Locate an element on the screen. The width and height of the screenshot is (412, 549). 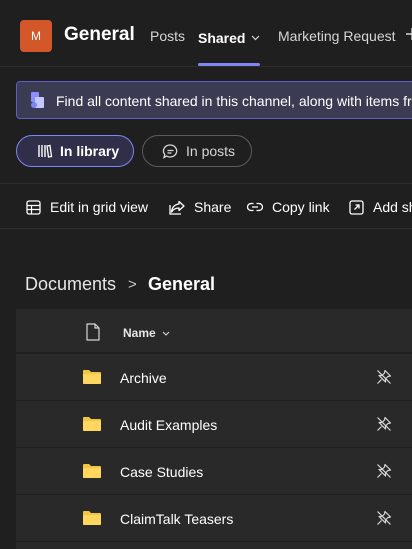
channel-title: General is located at coordinates (99, 34).